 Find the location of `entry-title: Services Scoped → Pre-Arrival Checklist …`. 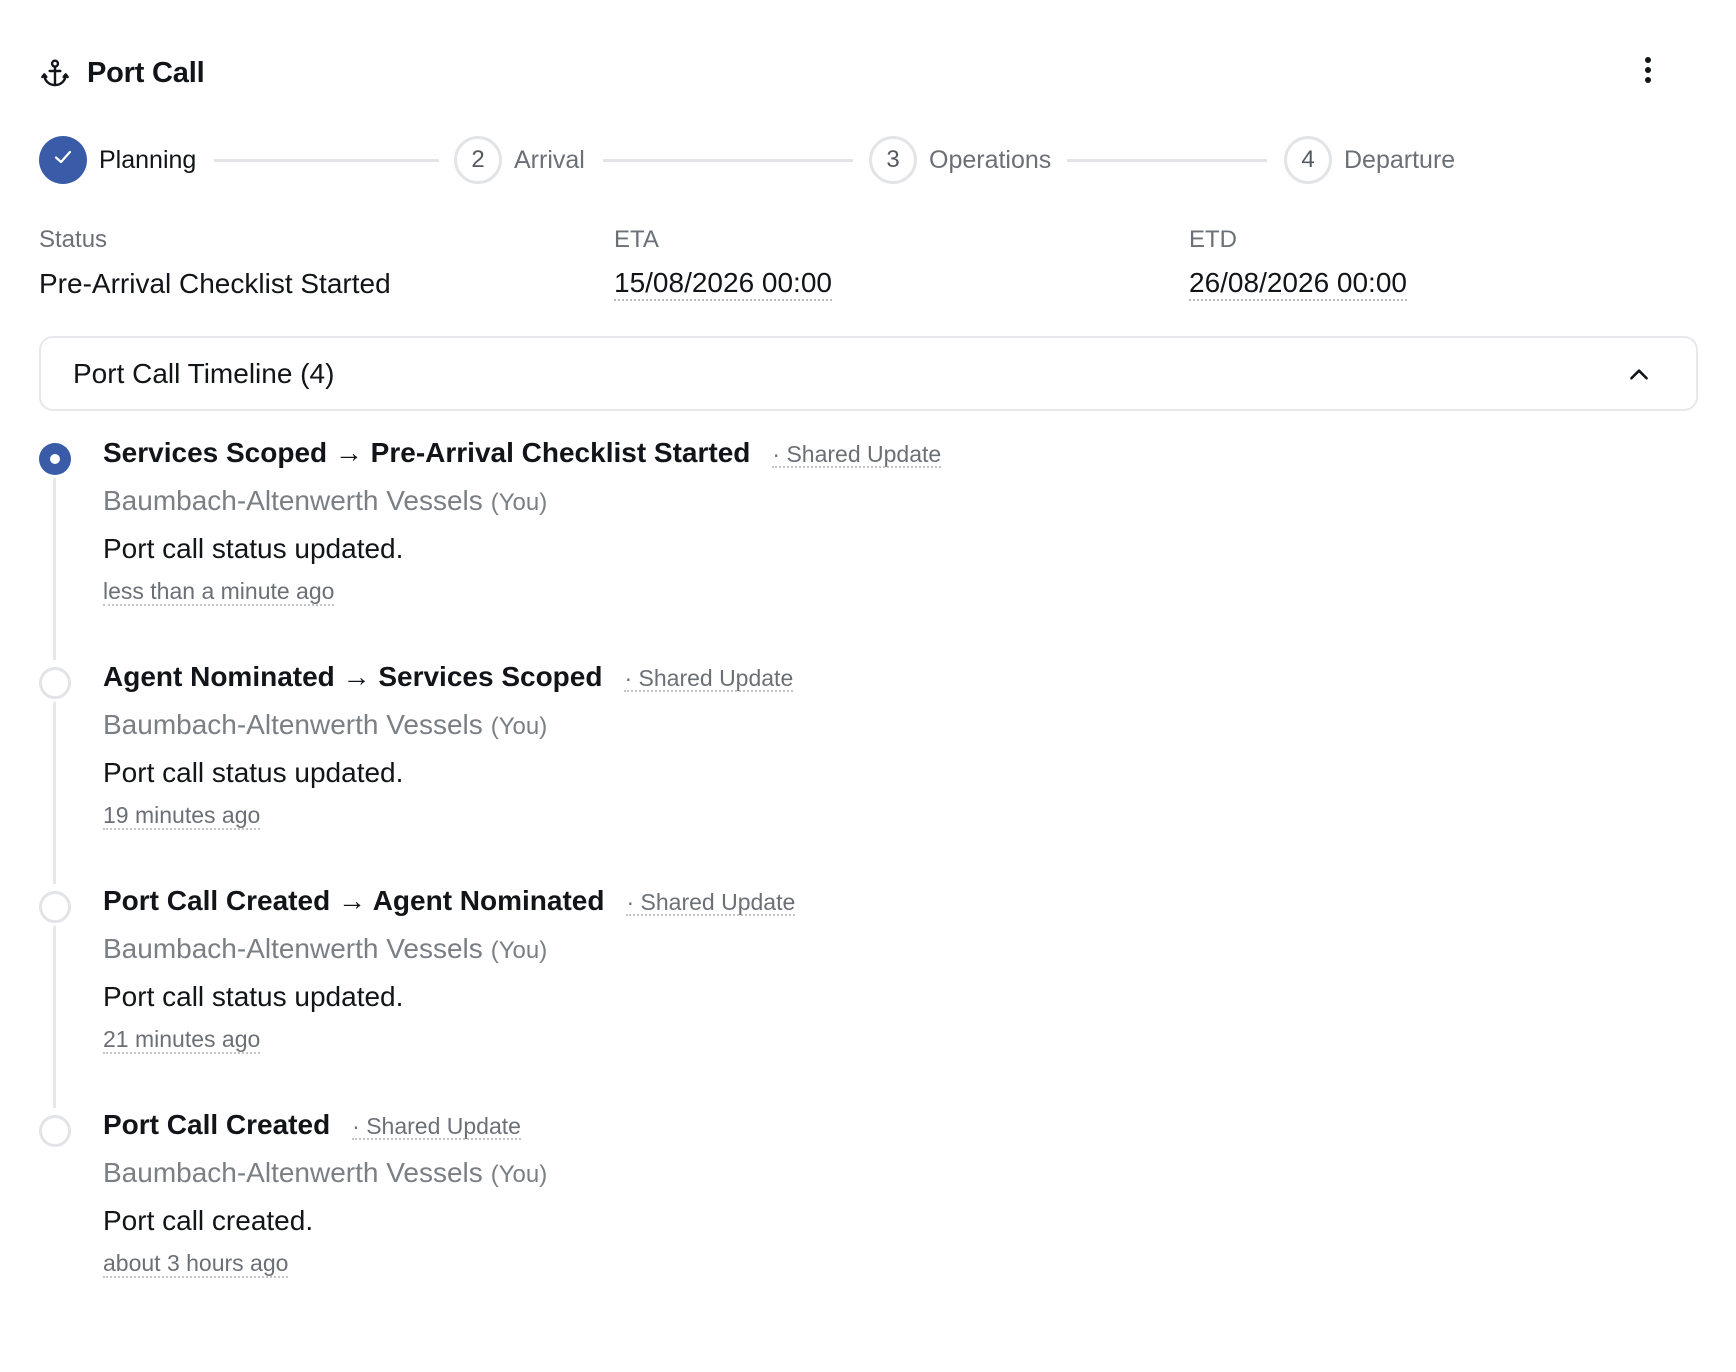

entry-title: Services Scoped → Pre-Arrival Checklist … is located at coordinates (427, 452).